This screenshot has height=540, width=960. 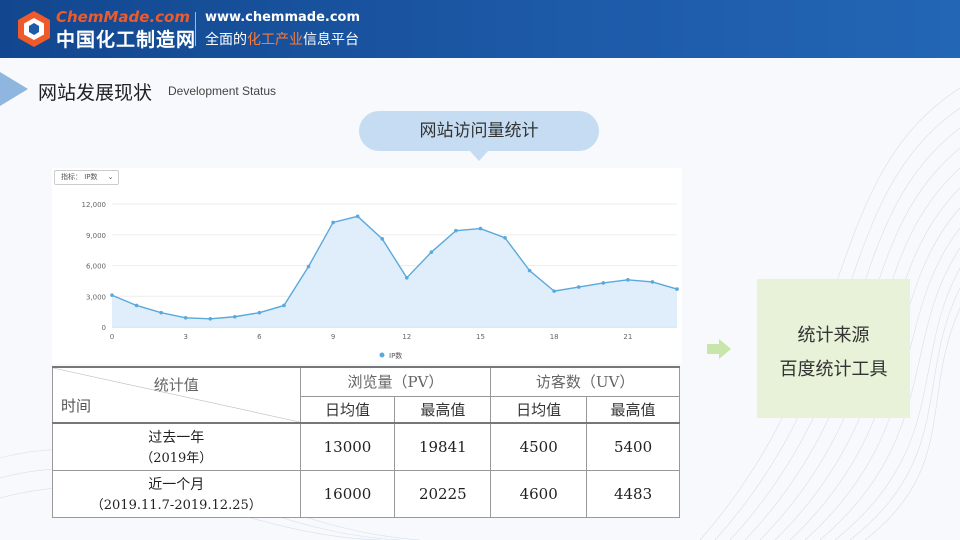 I want to click on pv-avg-header: 日均值, so click(x=347, y=409).